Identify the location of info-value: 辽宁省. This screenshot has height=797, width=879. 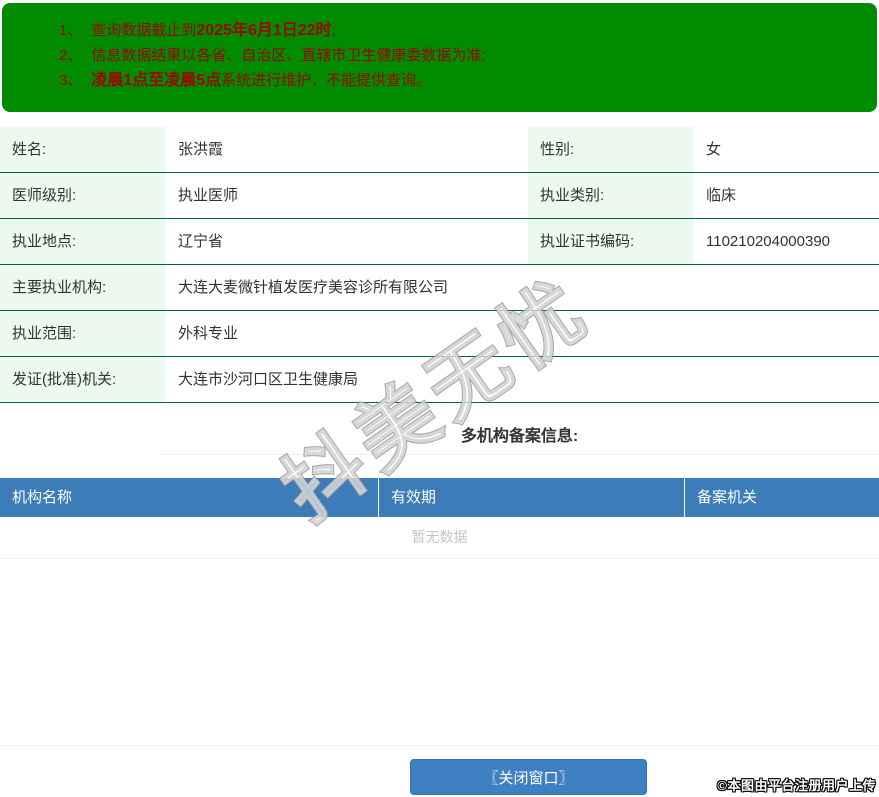
(201, 241).